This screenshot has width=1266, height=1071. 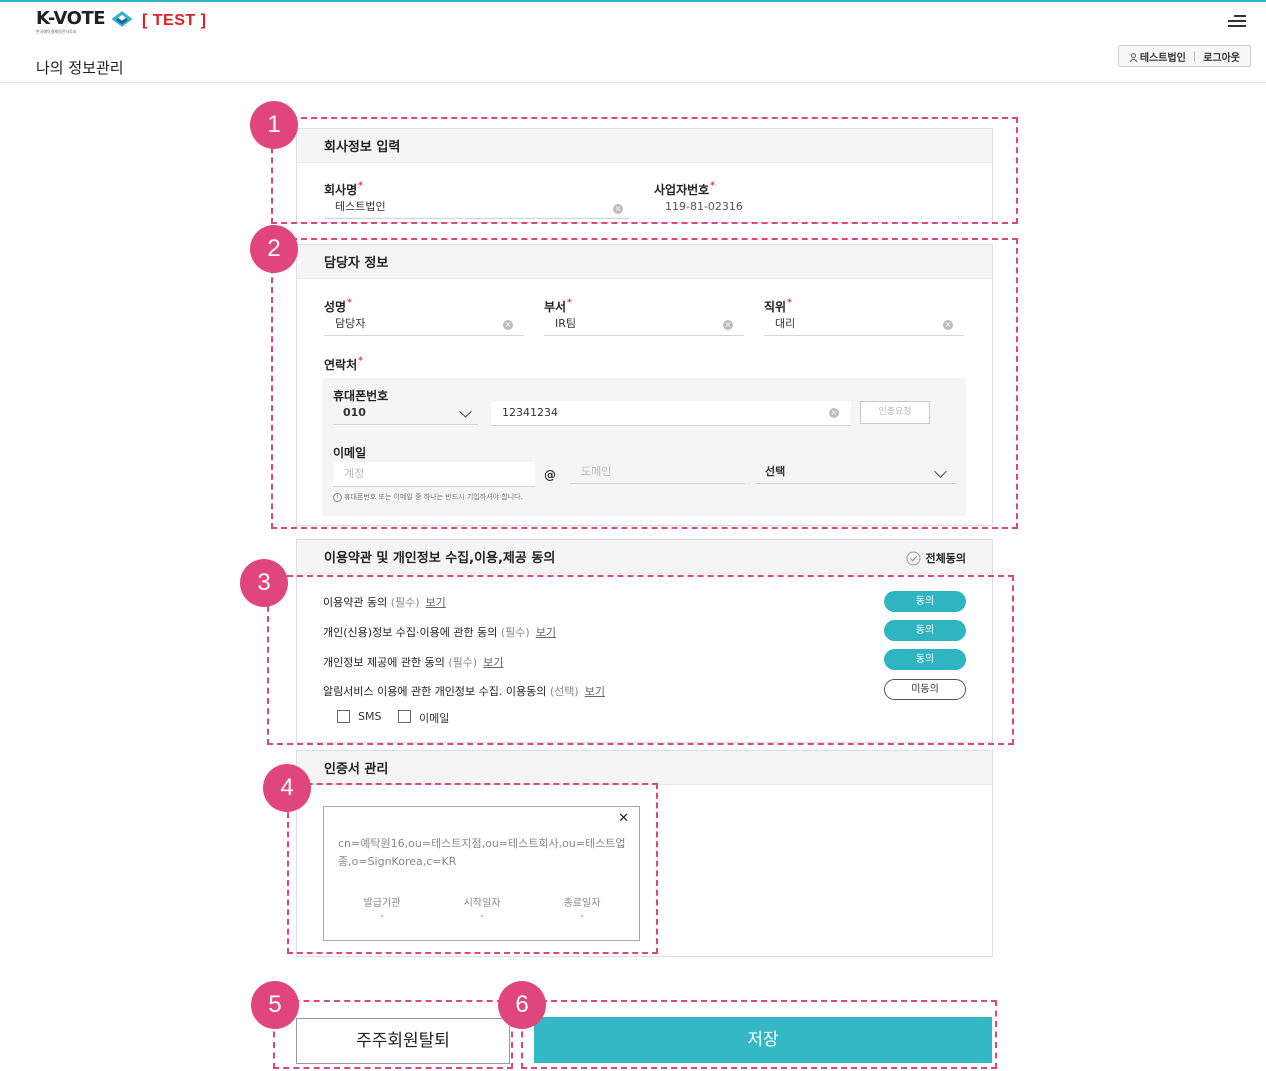 What do you see at coordinates (337, 497) in the screenshot?
I see `info-circle-icon: !` at bounding box center [337, 497].